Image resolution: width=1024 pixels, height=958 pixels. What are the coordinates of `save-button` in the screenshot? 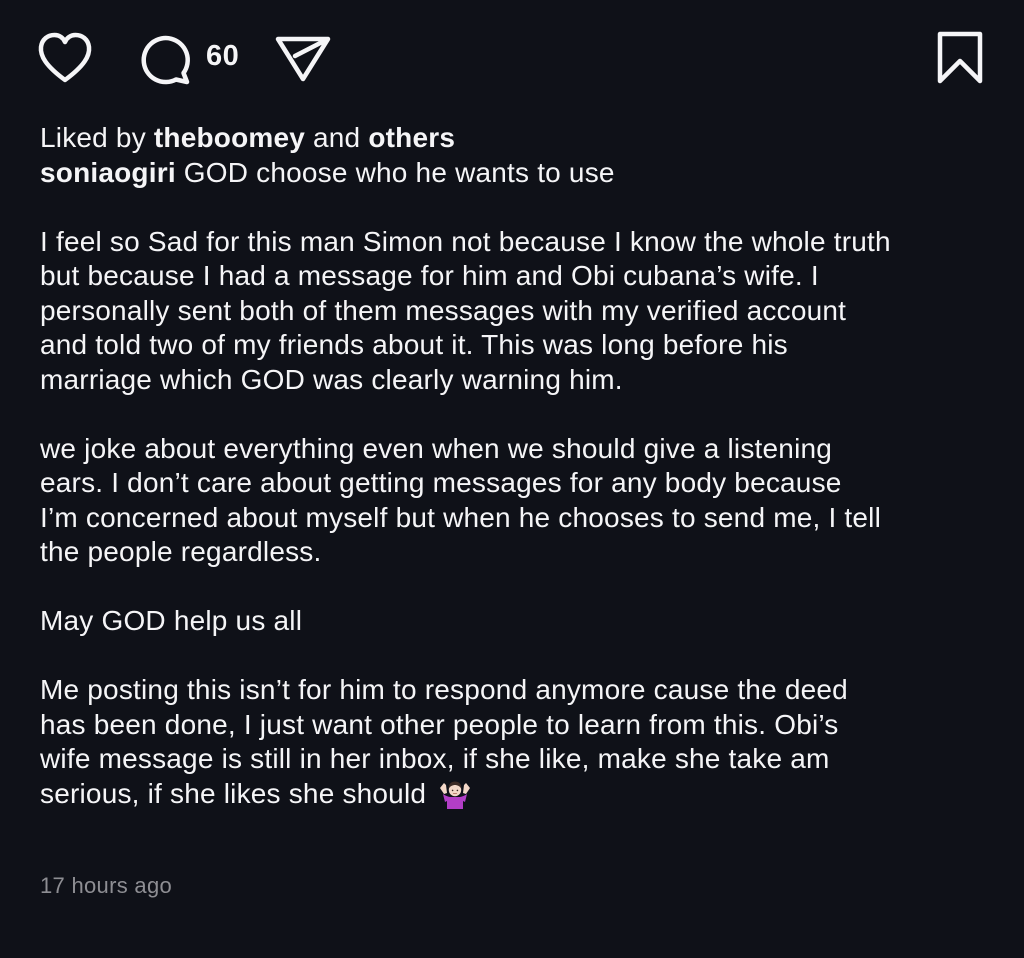 It's located at (960, 58).